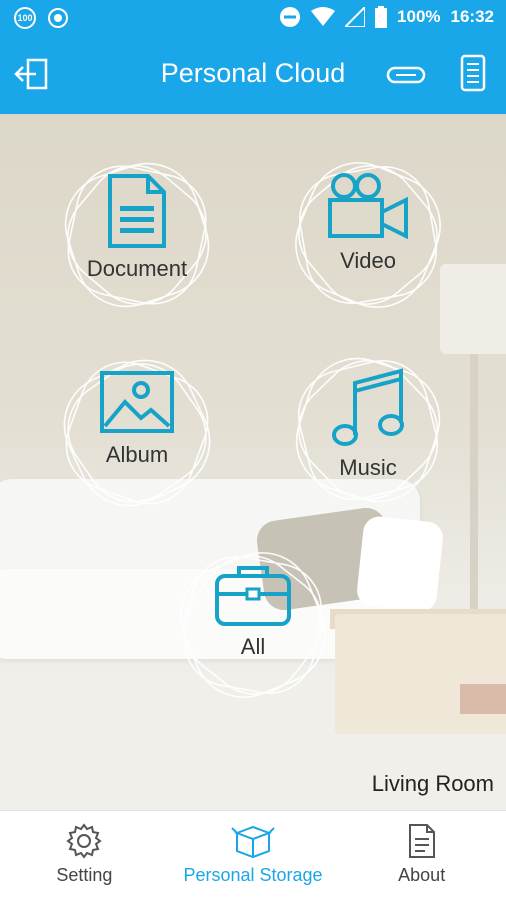 The image size is (506, 900). What do you see at coordinates (368, 467) in the screenshot?
I see `category-label: Music` at bounding box center [368, 467].